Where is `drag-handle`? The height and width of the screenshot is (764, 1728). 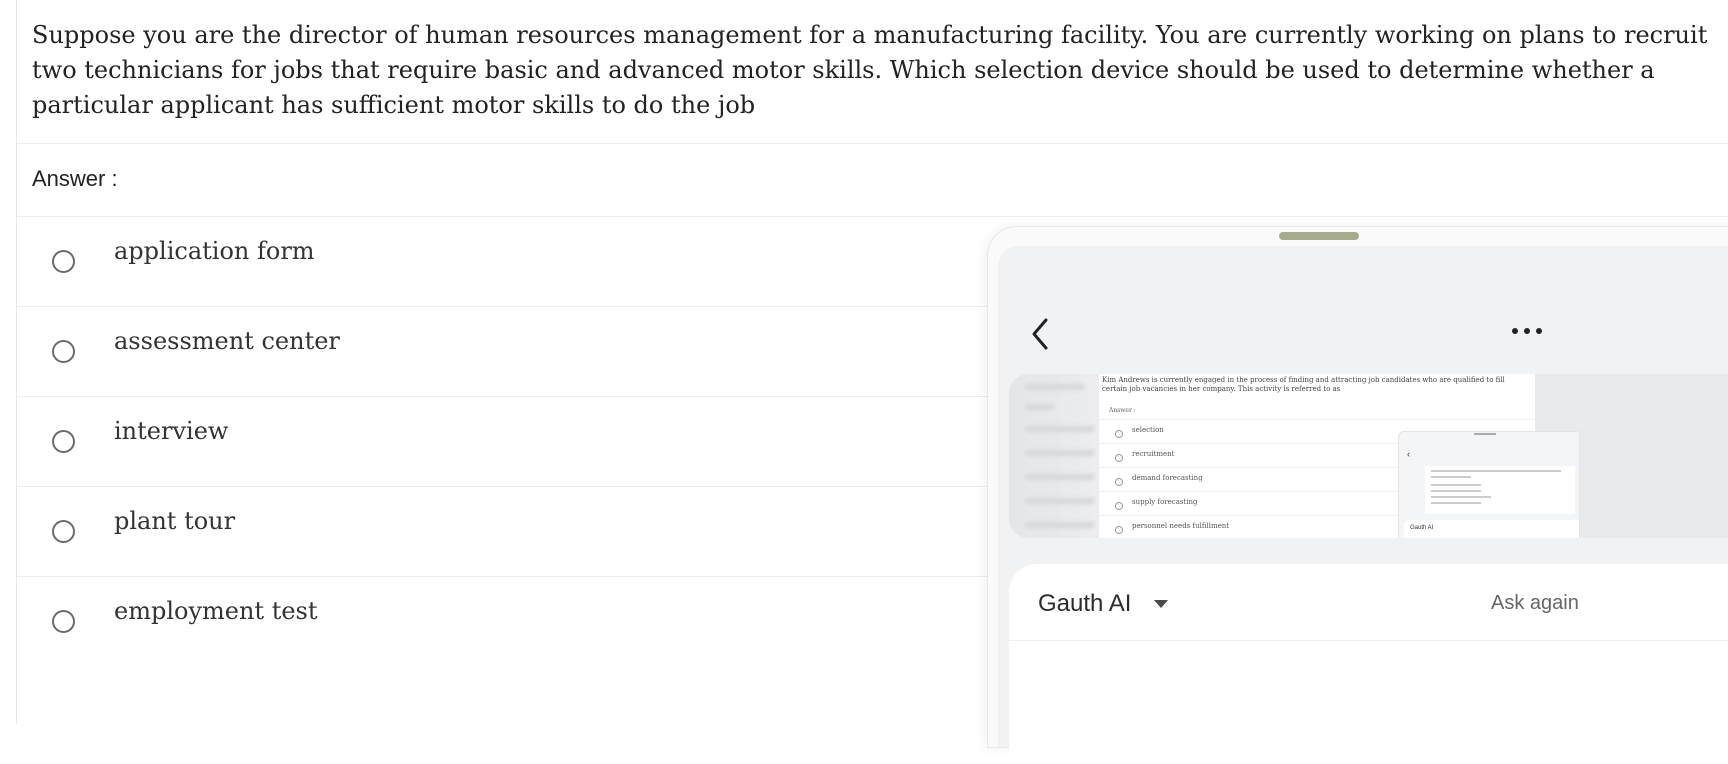 drag-handle is located at coordinates (1319, 236).